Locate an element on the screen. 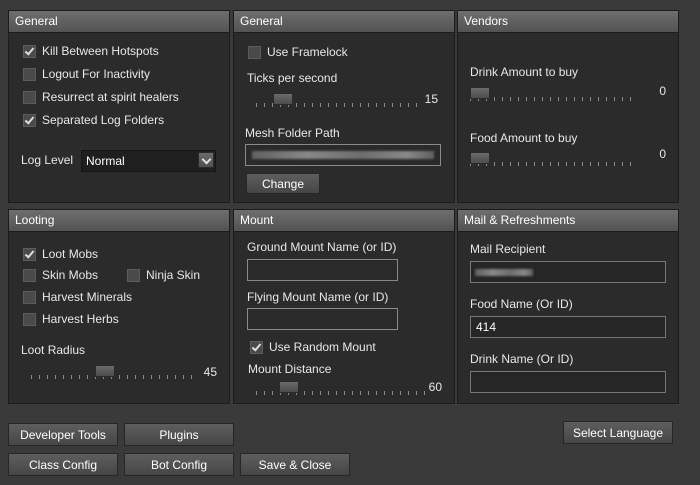  checkbox-label: Loot Mobs is located at coordinates (70, 254).